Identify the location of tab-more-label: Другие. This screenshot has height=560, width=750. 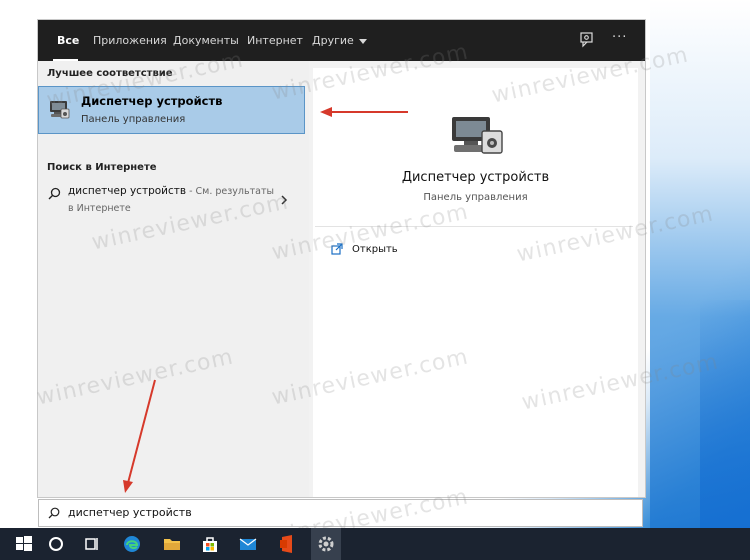
(333, 40).